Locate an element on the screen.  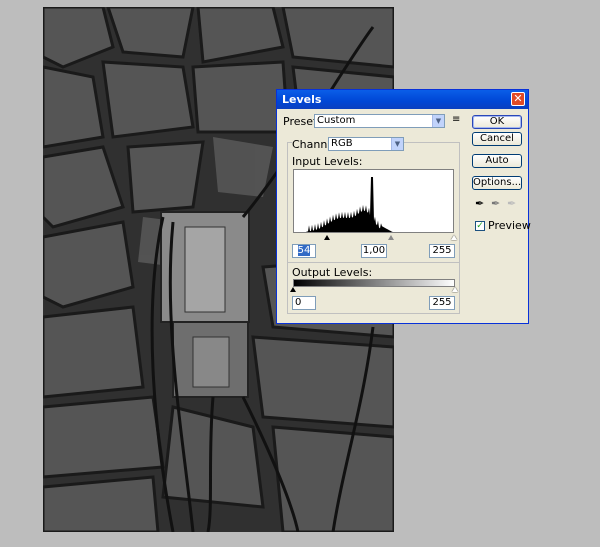
cancel-button: Cancel is located at coordinates (497, 139).